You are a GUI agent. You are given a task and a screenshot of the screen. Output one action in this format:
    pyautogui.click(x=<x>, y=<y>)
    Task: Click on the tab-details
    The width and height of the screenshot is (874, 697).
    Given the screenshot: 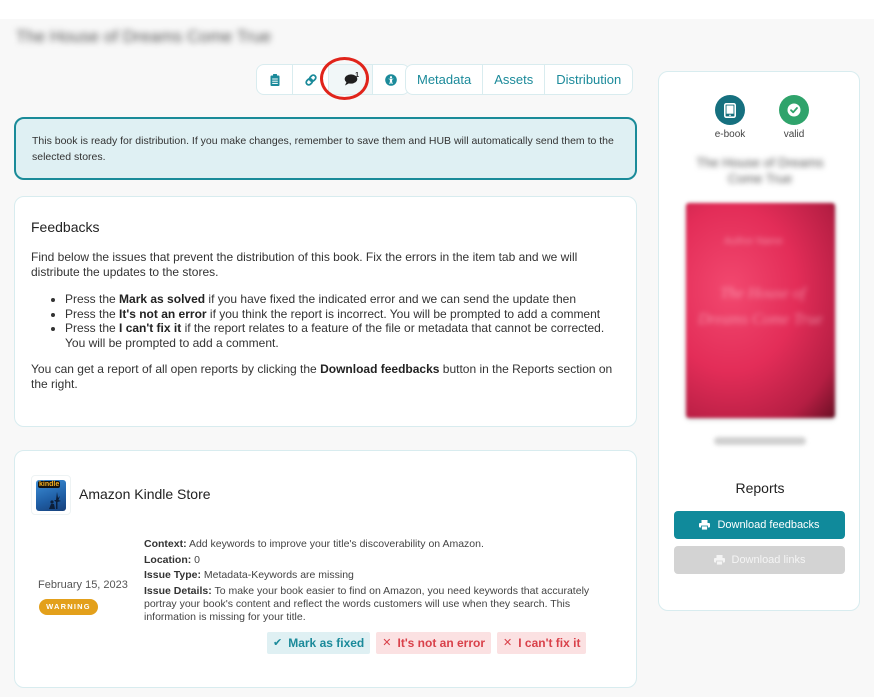 What is the action you would take?
    pyautogui.click(x=275, y=79)
    